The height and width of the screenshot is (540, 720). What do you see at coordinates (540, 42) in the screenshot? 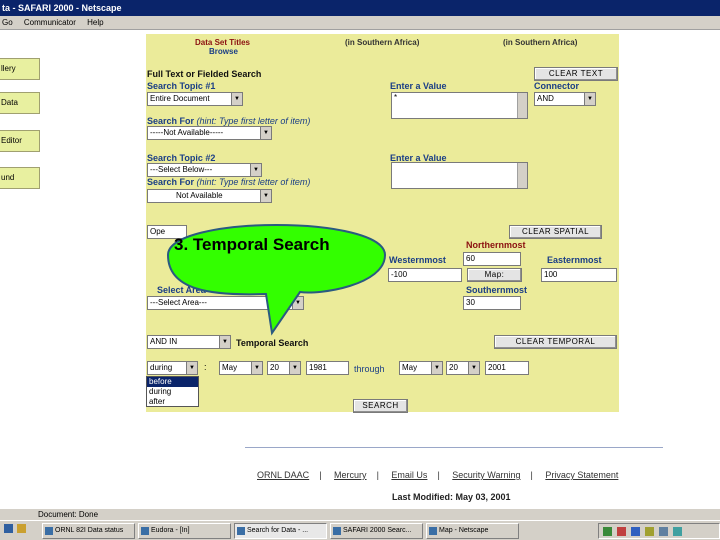
I see `southern-africa-header-2: (in Southern Africa)` at bounding box center [540, 42].